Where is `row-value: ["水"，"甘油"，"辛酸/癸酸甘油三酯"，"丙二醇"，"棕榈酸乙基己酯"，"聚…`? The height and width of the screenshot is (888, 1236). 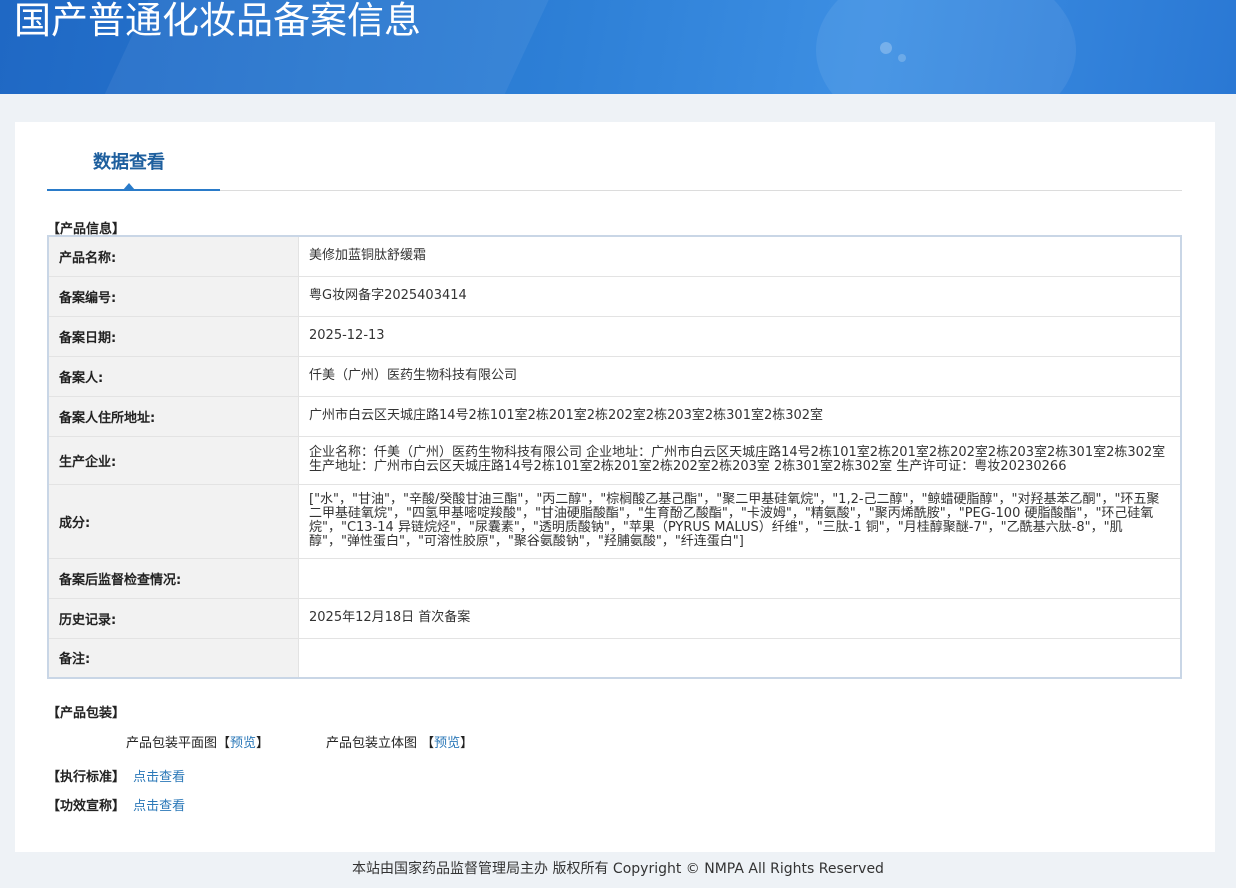
row-value: ["水"，"甘油"，"辛酸/癸酸甘油三酯"，"丙二醇"，"棕榈酸乙基己酯"，"聚… is located at coordinates (740, 521).